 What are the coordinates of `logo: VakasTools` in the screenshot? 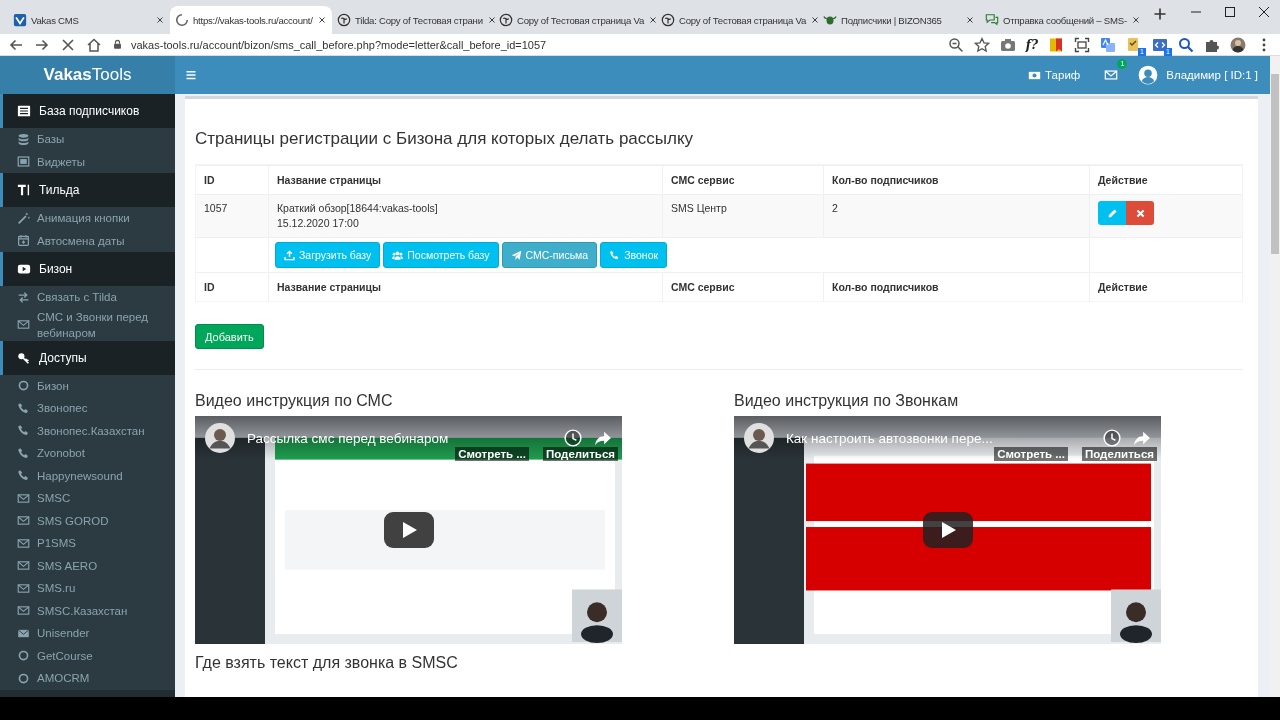 It's located at (87, 75).